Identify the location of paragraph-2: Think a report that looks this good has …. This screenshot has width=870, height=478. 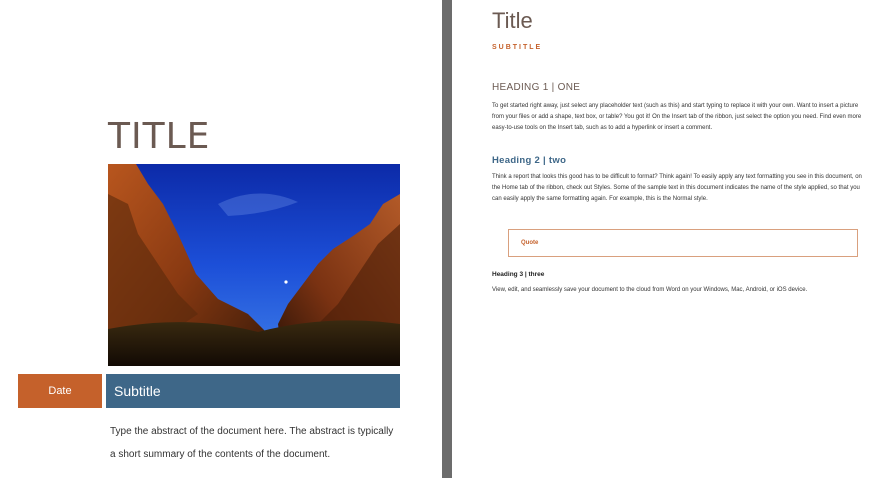
(680, 188).